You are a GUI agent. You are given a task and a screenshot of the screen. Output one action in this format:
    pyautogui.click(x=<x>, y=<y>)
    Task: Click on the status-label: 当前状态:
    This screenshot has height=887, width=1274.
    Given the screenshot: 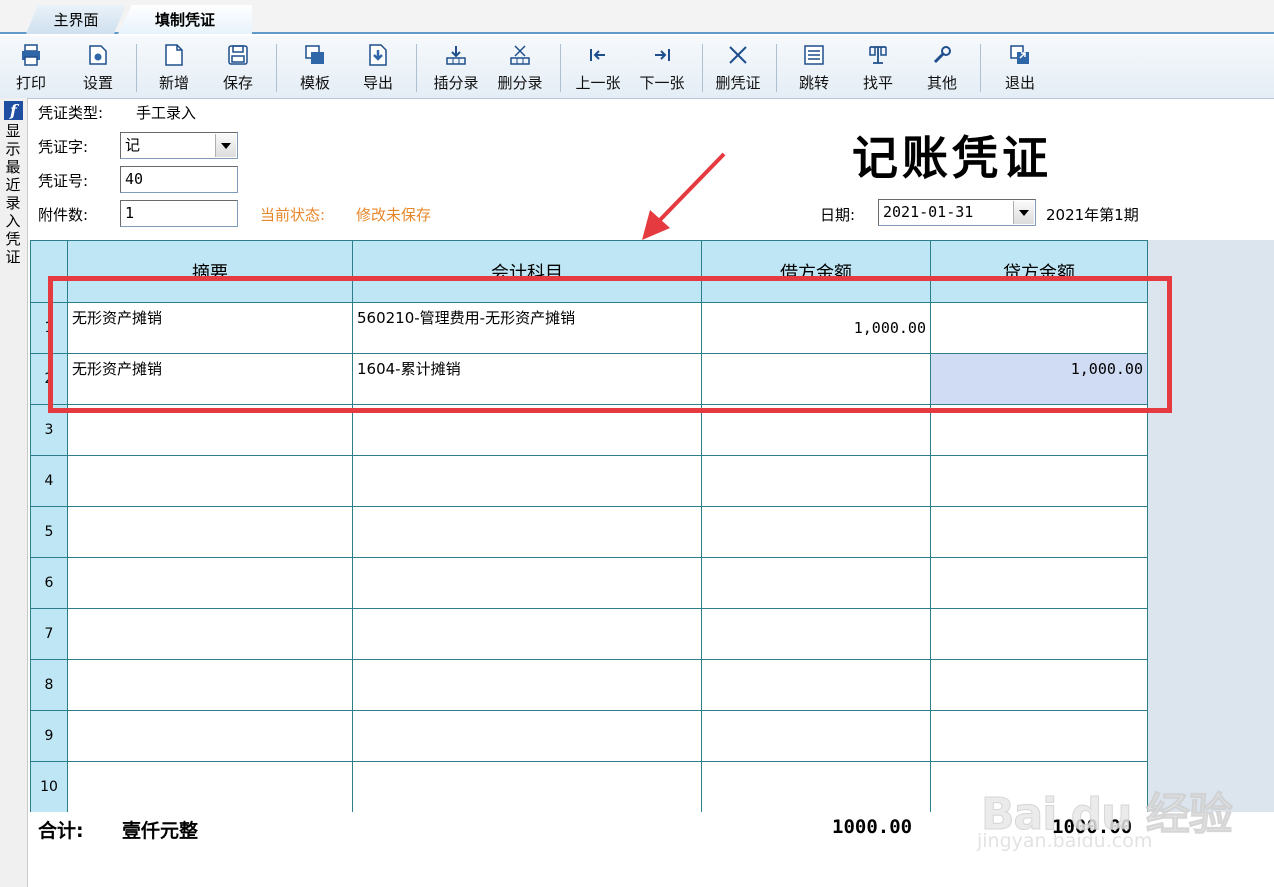 What is the action you would take?
    pyautogui.click(x=293, y=215)
    